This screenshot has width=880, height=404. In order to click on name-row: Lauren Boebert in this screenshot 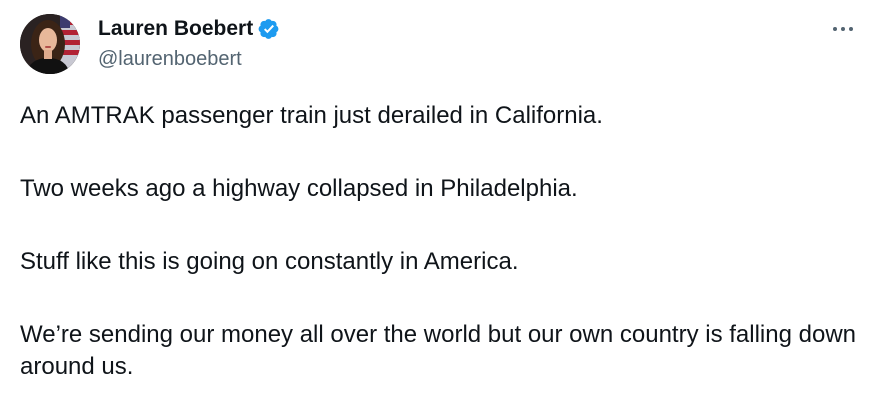, I will do `click(189, 29)`.